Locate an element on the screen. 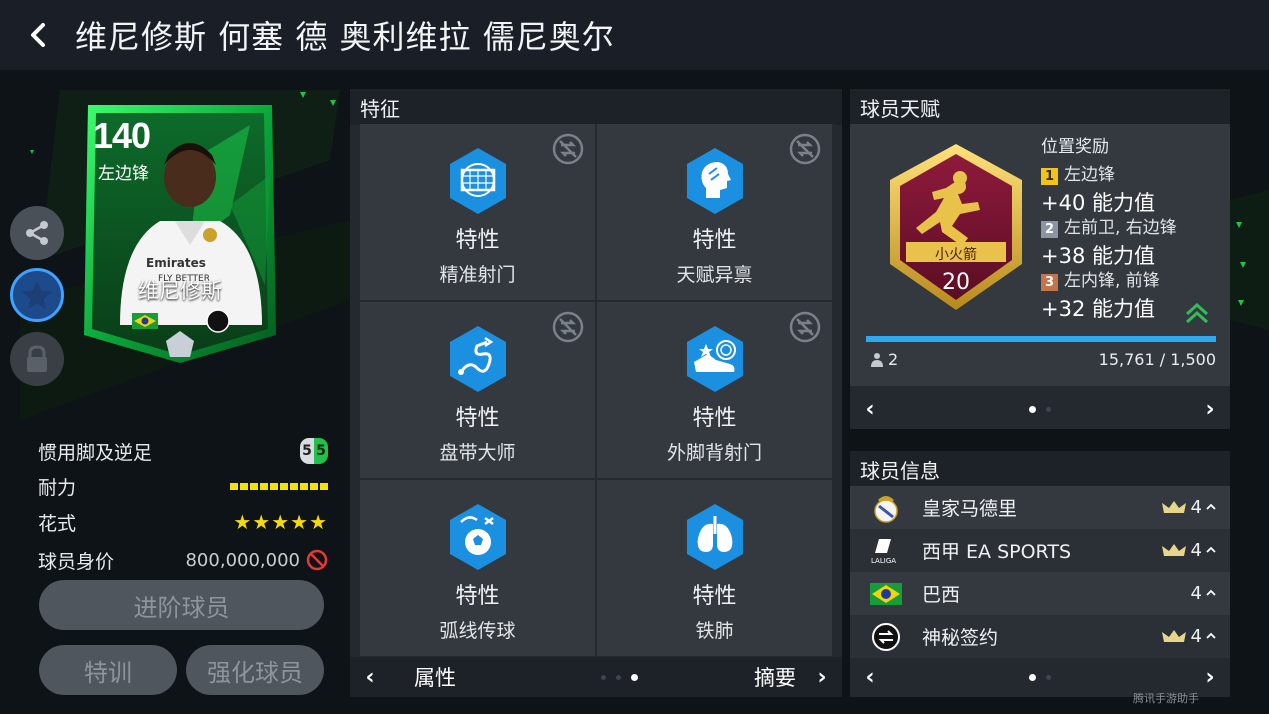  talent-progress-fill is located at coordinates (1041, 339).